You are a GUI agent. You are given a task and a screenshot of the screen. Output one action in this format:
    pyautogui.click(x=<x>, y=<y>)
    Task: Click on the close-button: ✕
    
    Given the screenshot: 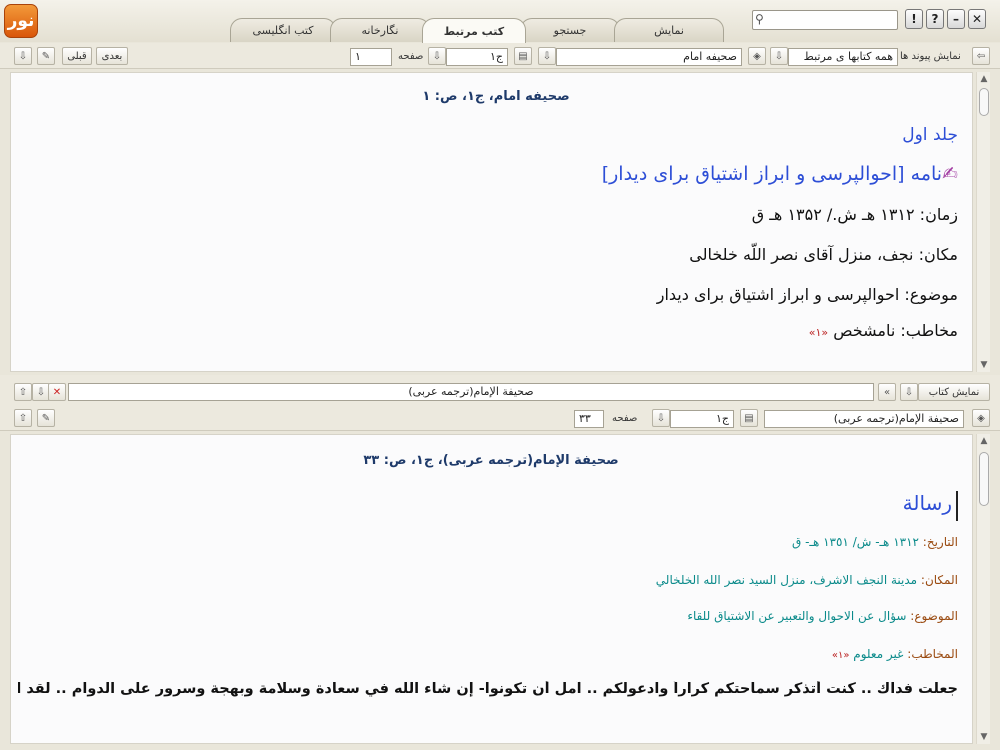 What is the action you would take?
    pyautogui.click(x=977, y=19)
    